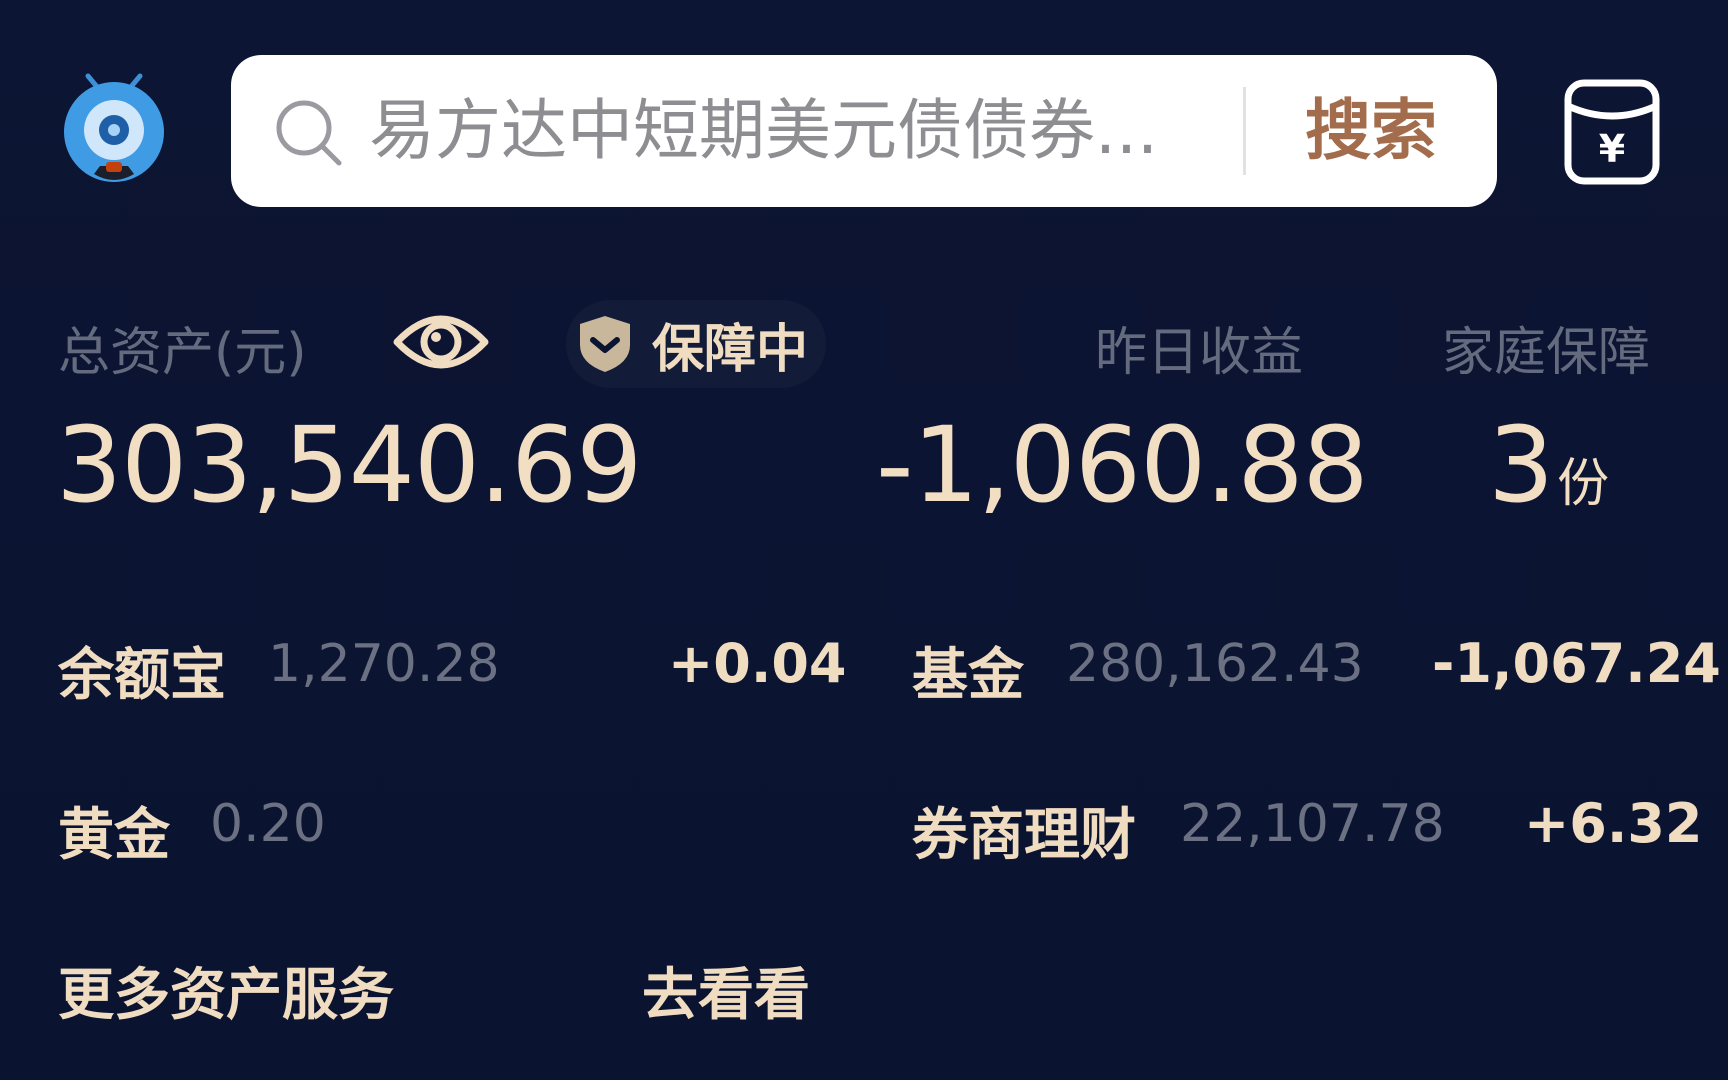  What do you see at coordinates (726, 990) in the screenshot?
I see `go-look-link: 去看看` at bounding box center [726, 990].